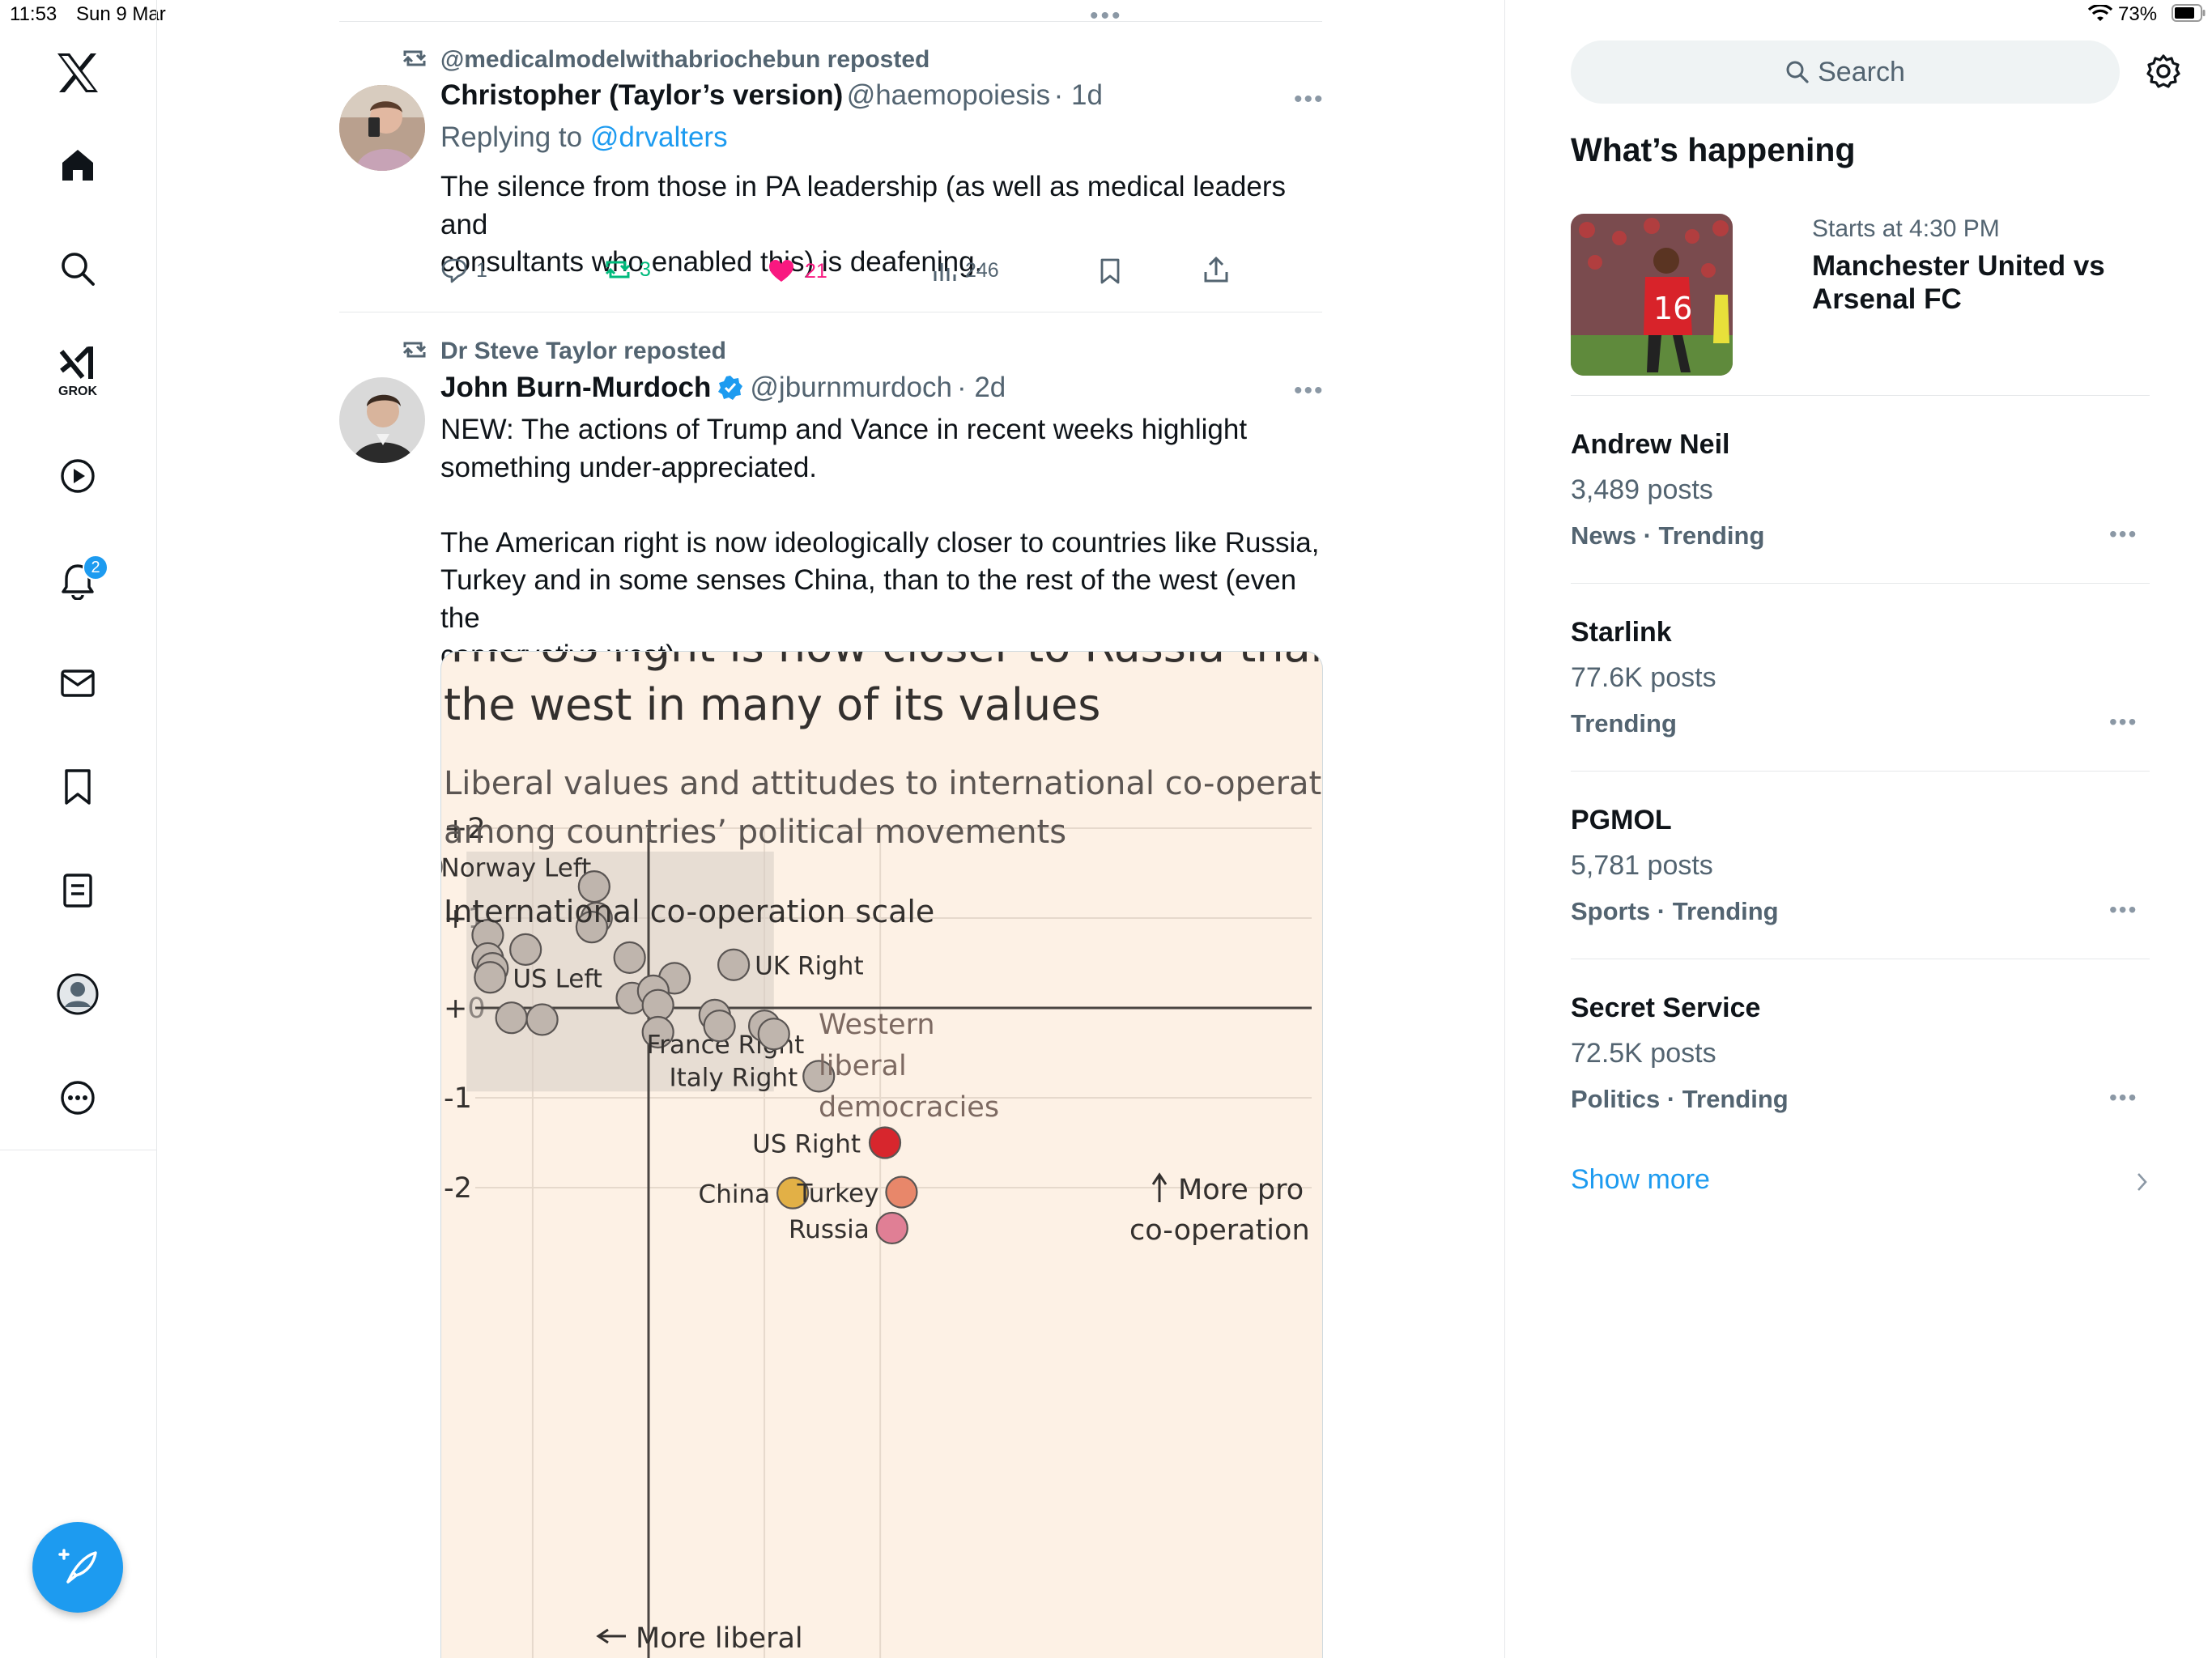 The width and height of the screenshot is (2212, 1658). What do you see at coordinates (1887, 299) in the screenshot?
I see `event-title-line: Arsenal FC` at bounding box center [1887, 299].